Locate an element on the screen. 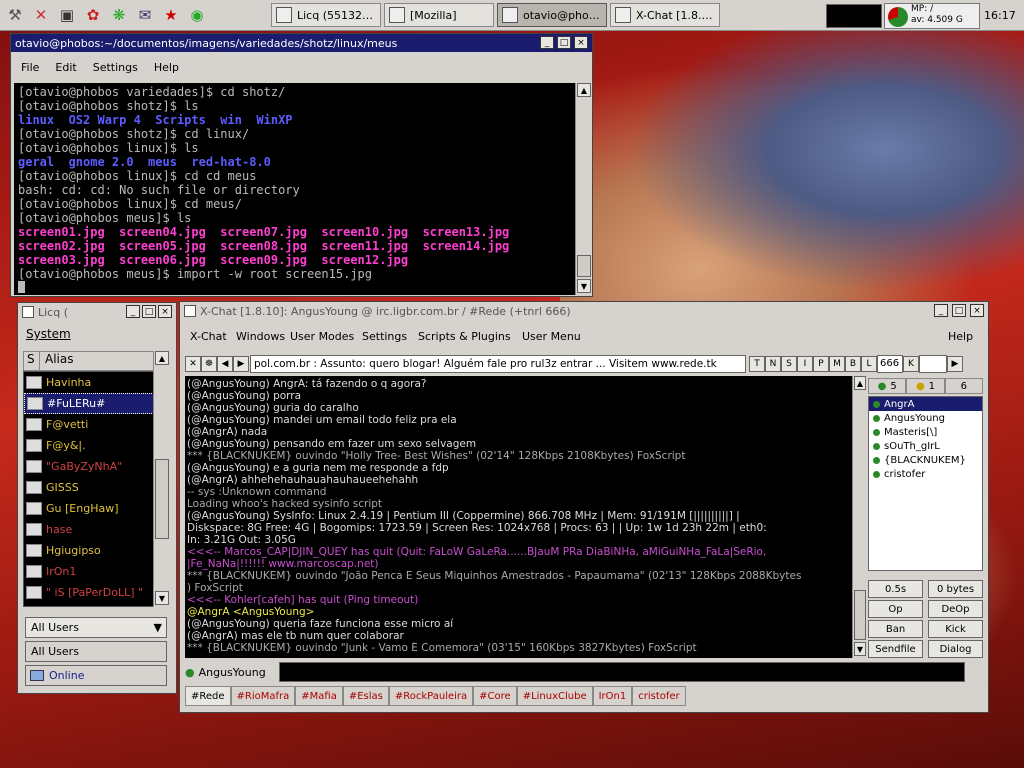 This screenshot has height=768, width=1024. tab-linuxclube: #LinuxClube is located at coordinates (554, 696).